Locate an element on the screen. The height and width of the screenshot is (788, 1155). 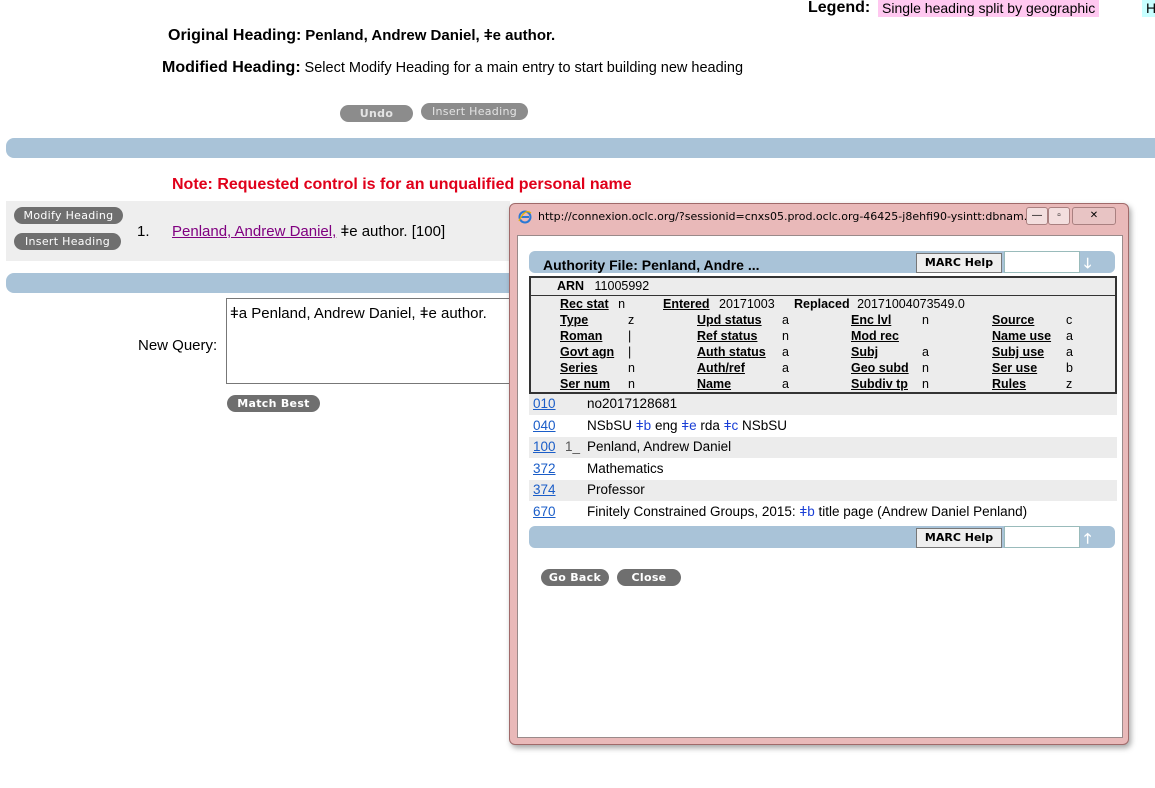
fixed-field-label: Ser num is located at coordinates (585, 384).